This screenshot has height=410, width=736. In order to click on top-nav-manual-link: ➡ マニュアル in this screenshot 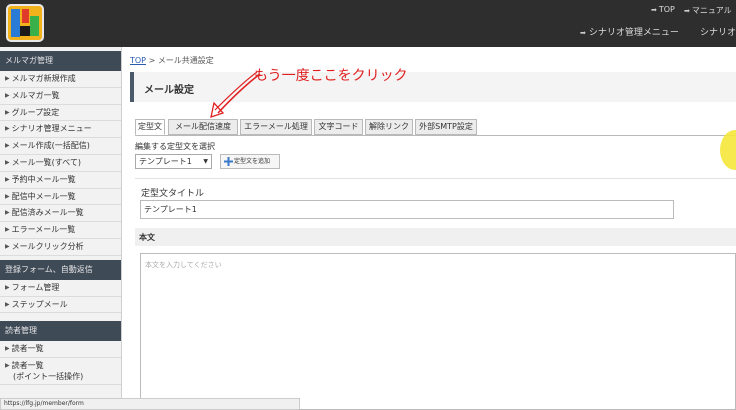, I will do `click(708, 10)`.